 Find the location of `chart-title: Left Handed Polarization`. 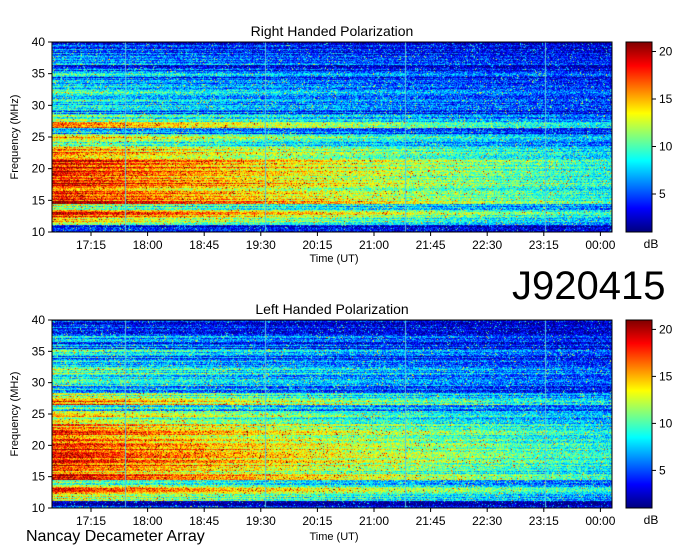

chart-title: Left Handed Polarization is located at coordinates (331, 309).